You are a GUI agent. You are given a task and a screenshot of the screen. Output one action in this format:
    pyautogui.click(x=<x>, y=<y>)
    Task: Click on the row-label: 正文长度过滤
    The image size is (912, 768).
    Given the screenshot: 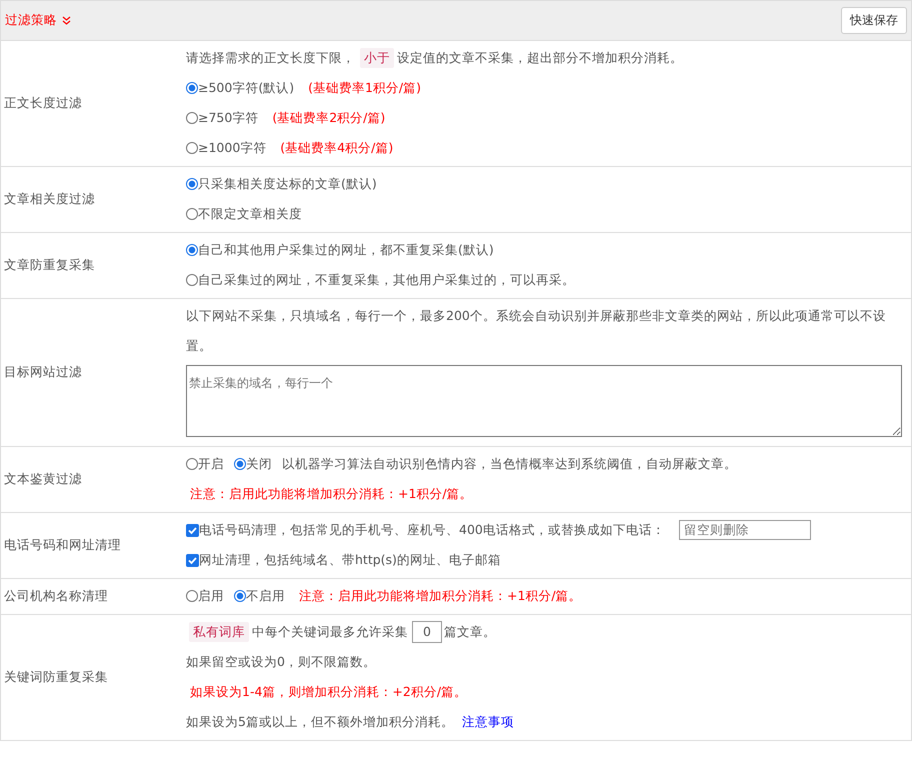 What is the action you would take?
    pyautogui.click(x=43, y=103)
    